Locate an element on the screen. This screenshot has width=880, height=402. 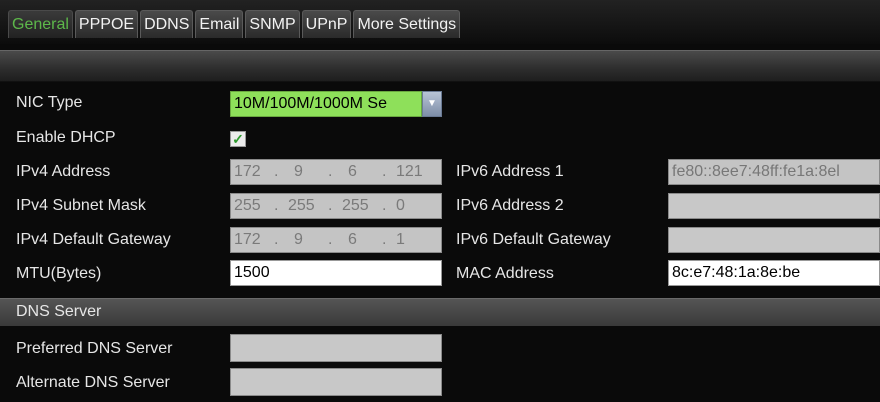
ipv4-gateway-octet-1: 172 is located at coordinates (247, 239).